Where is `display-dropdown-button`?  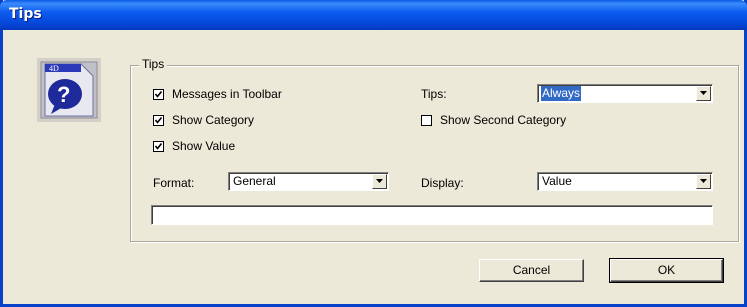 display-dropdown-button is located at coordinates (703, 181).